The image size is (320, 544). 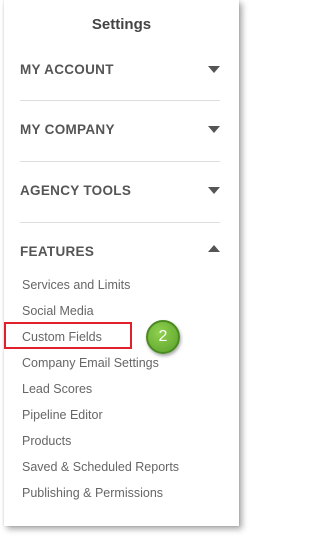 I want to click on section-agency-tools: AGENCY TOOLS, so click(x=120, y=191).